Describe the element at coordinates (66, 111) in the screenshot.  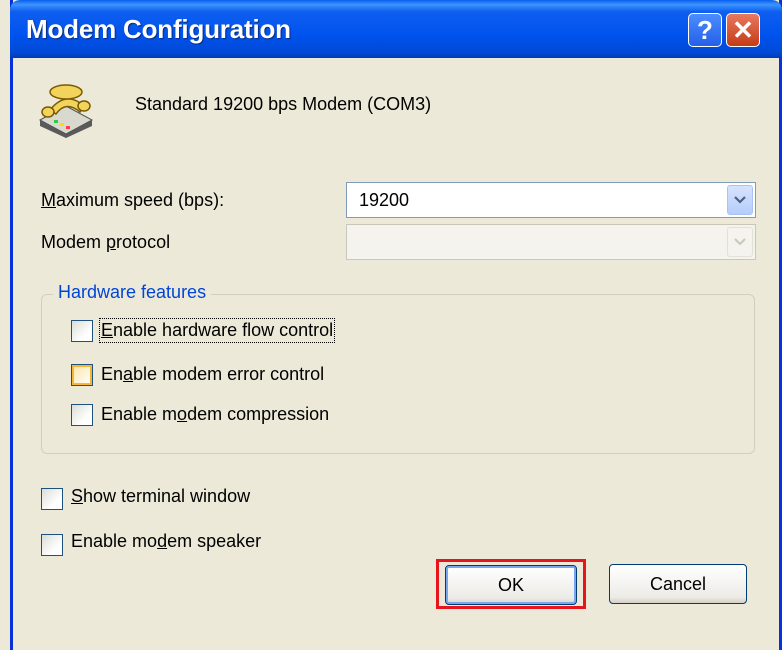
I see `telephone-modem-icon` at that location.